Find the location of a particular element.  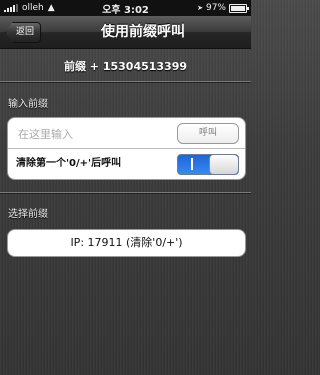

prefix-input-group: 呼叫 清除第一个'0/+'后呼叫 is located at coordinates (126, 148).